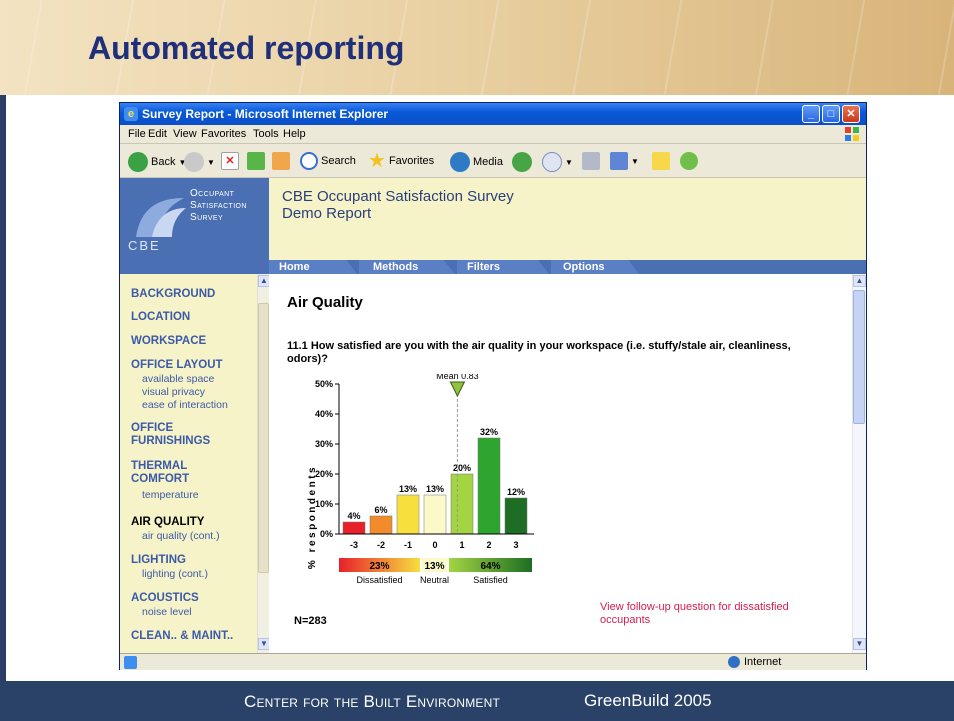 The width and height of the screenshot is (954, 721). Describe the element at coordinates (377, 161) in the screenshot. I see `star-icon: ★` at that location.